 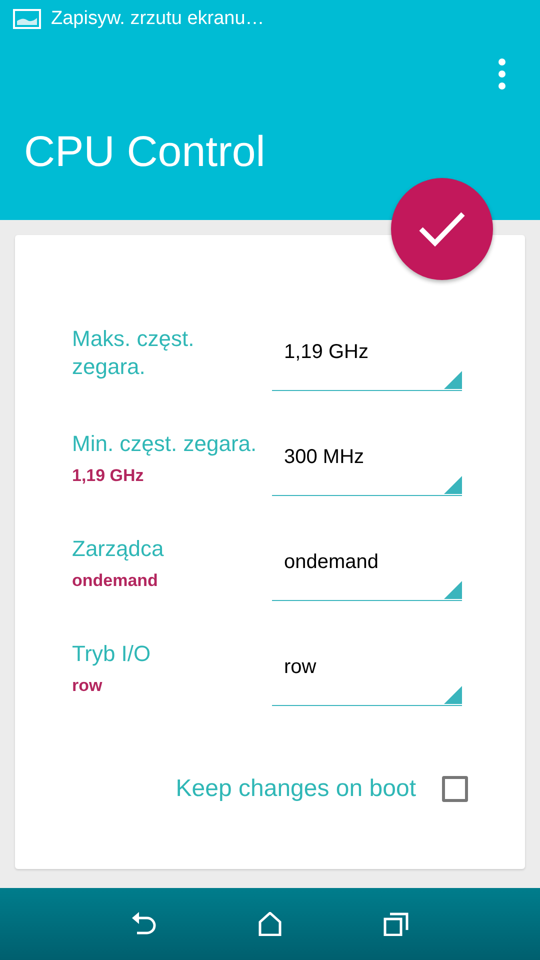 I want to click on keep-changes-label: Keep changes on boot, so click(x=296, y=789).